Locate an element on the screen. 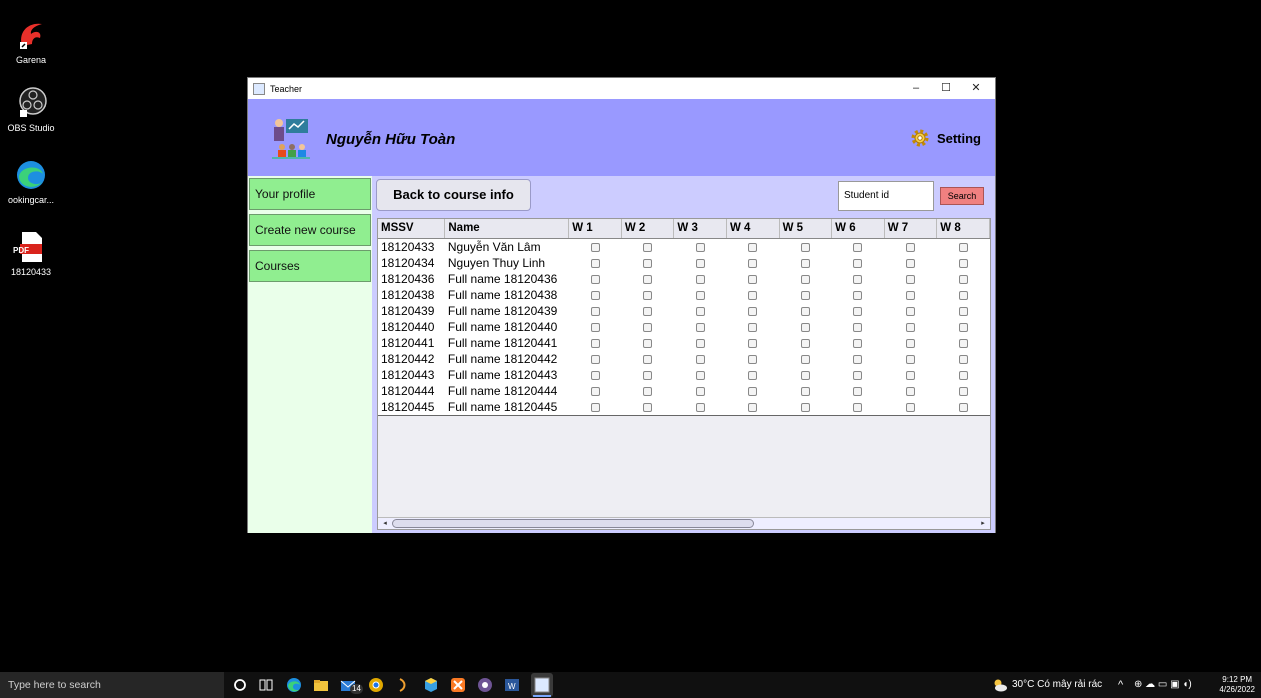 Image resolution: width=1261 pixels, height=698 pixels. cube-app-icon is located at coordinates (431, 685).